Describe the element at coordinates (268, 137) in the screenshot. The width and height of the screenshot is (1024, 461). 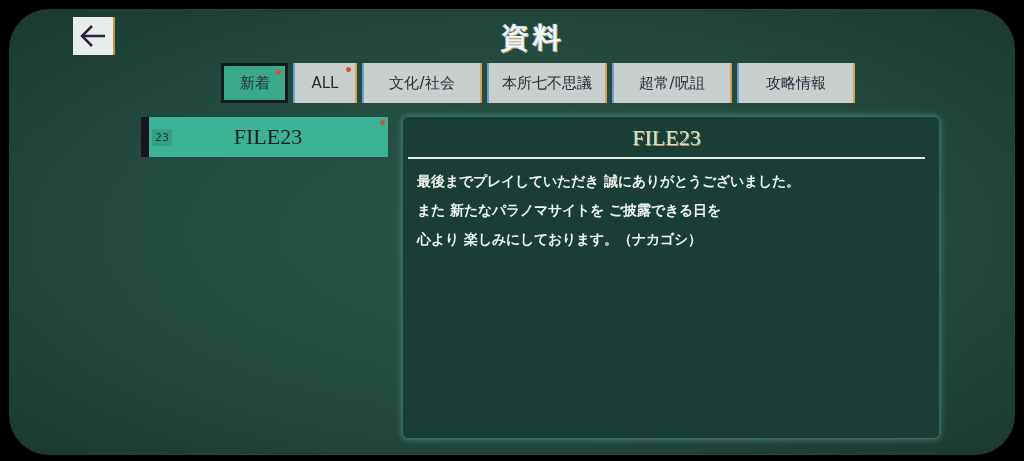
I see `file-name: FILE23` at that location.